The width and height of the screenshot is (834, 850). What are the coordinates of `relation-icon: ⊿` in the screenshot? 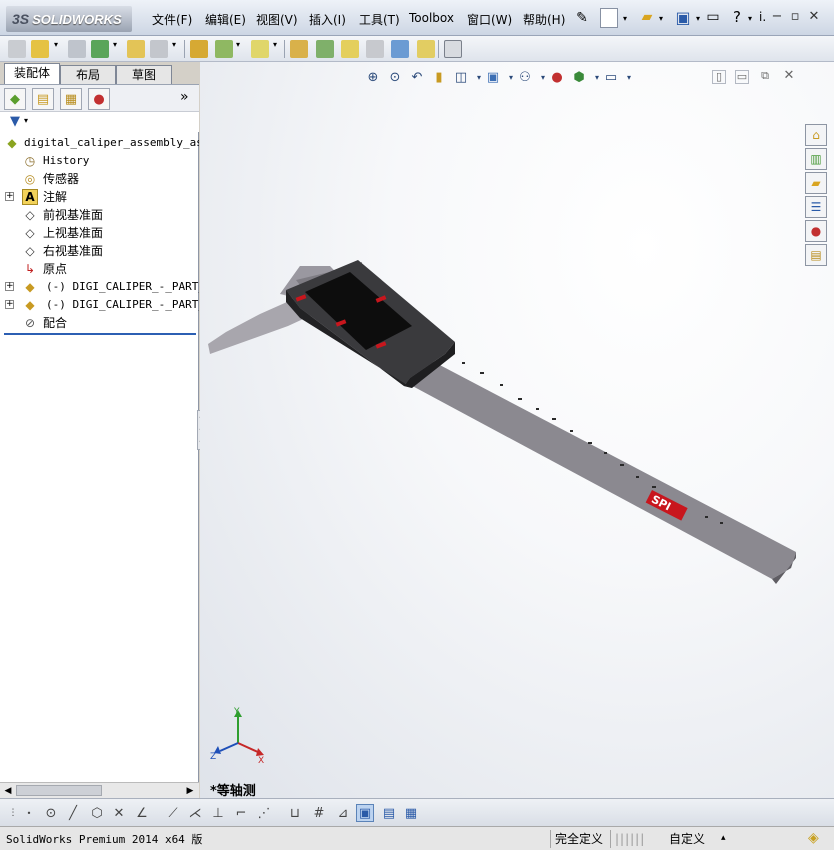 It's located at (343, 813).